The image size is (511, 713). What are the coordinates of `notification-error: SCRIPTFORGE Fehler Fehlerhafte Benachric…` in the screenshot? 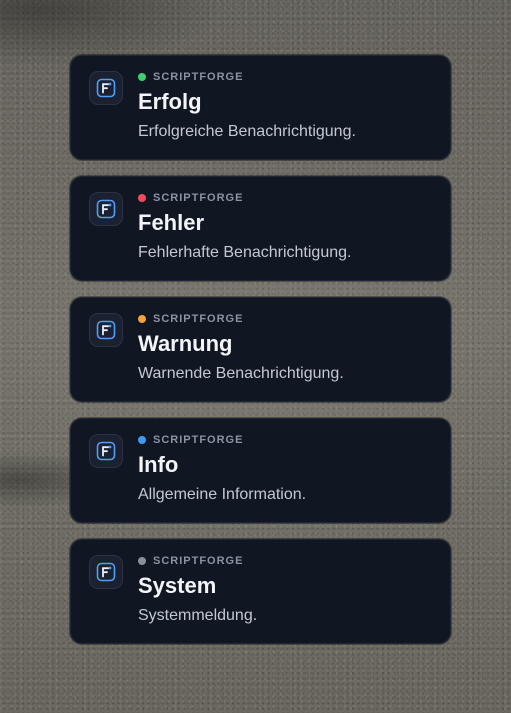 It's located at (260, 228).